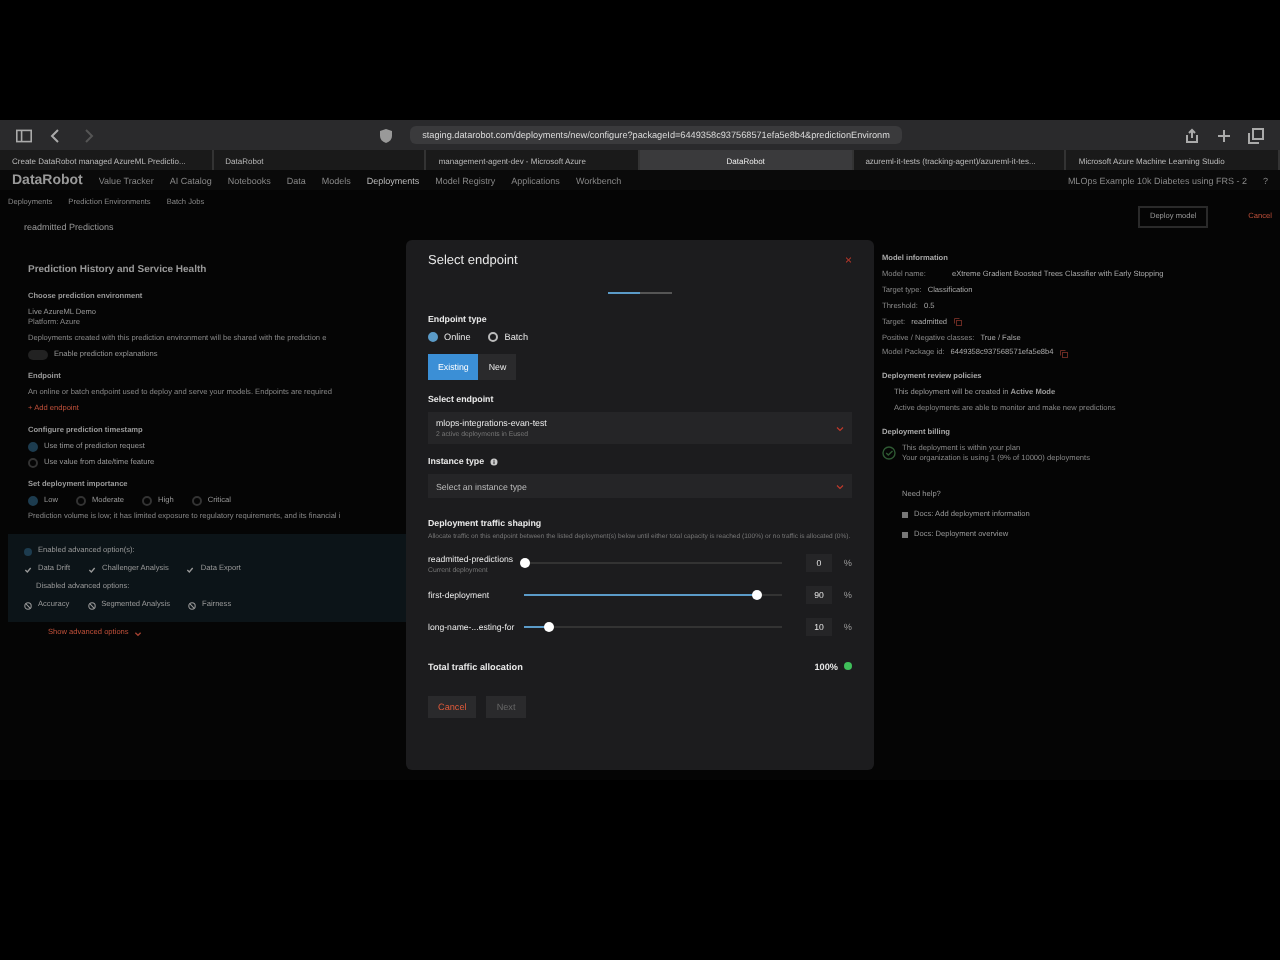  Describe the element at coordinates (24, 135) in the screenshot. I see `sidebar-icon` at that location.